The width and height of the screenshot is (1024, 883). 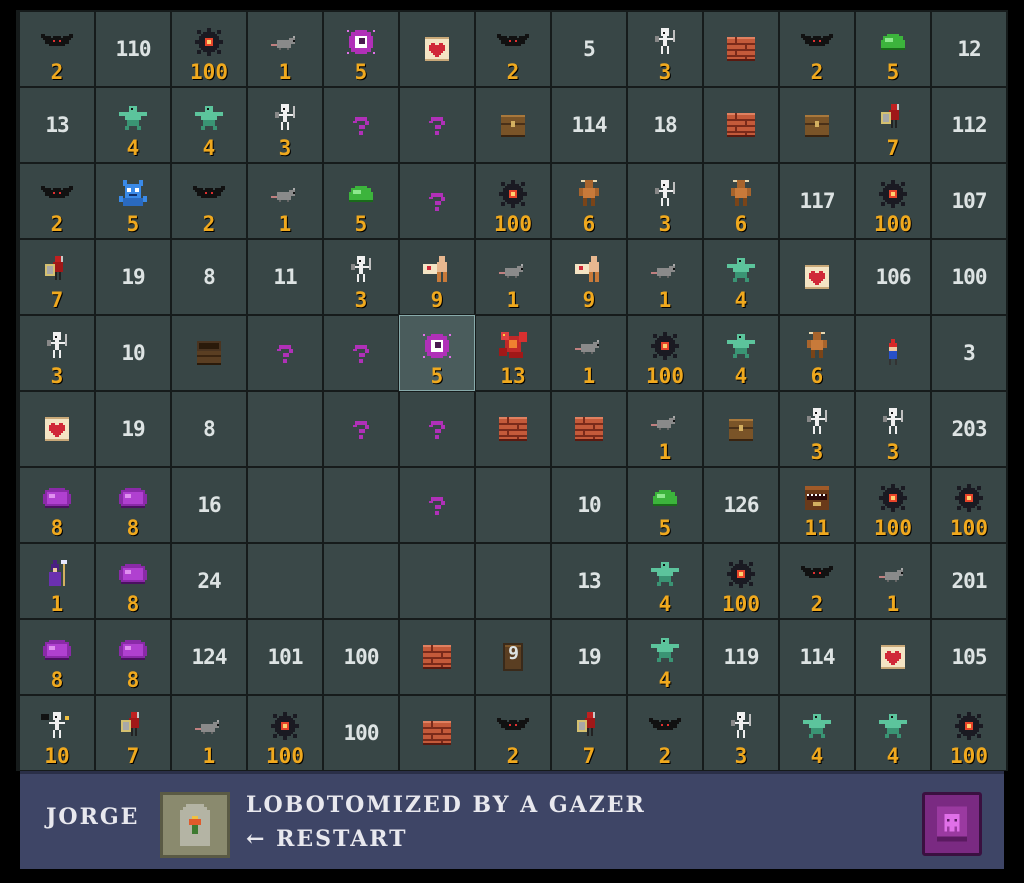 What do you see at coordinates (969, 581) in the screenshot?
I see `tile: 201` at bounding box center [969, 581].